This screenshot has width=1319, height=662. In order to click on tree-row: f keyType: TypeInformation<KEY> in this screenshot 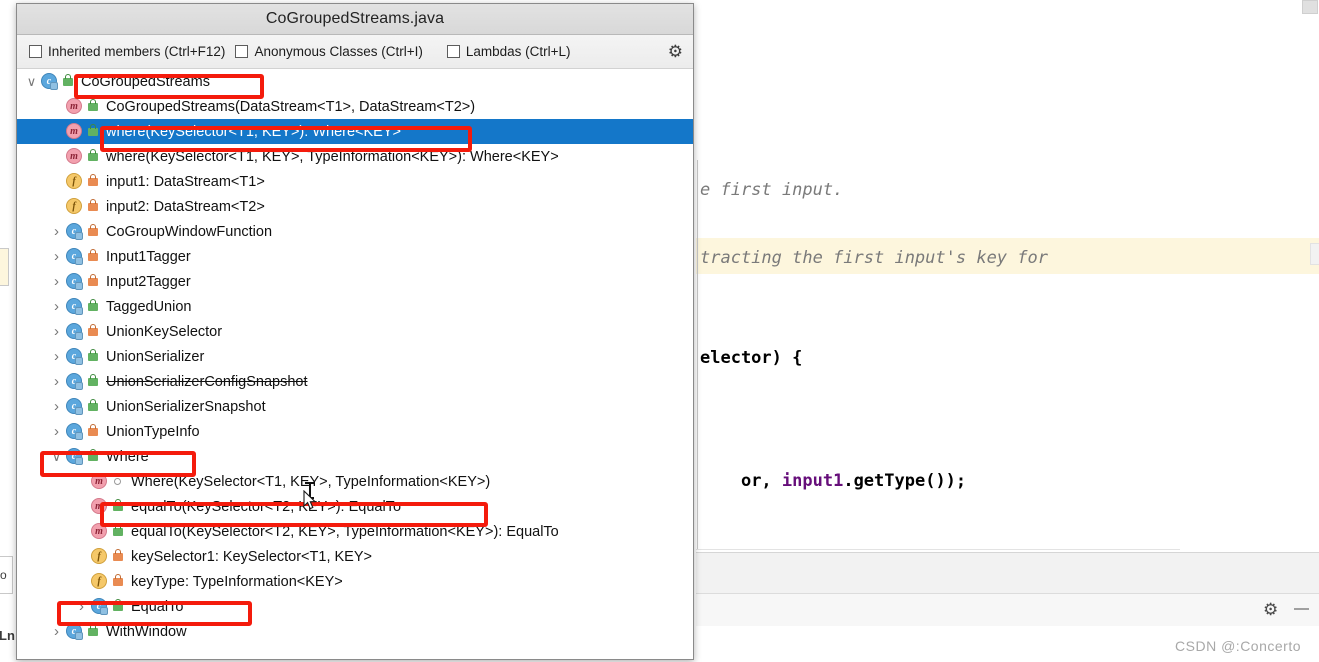, I will do `click(355, 581)`.